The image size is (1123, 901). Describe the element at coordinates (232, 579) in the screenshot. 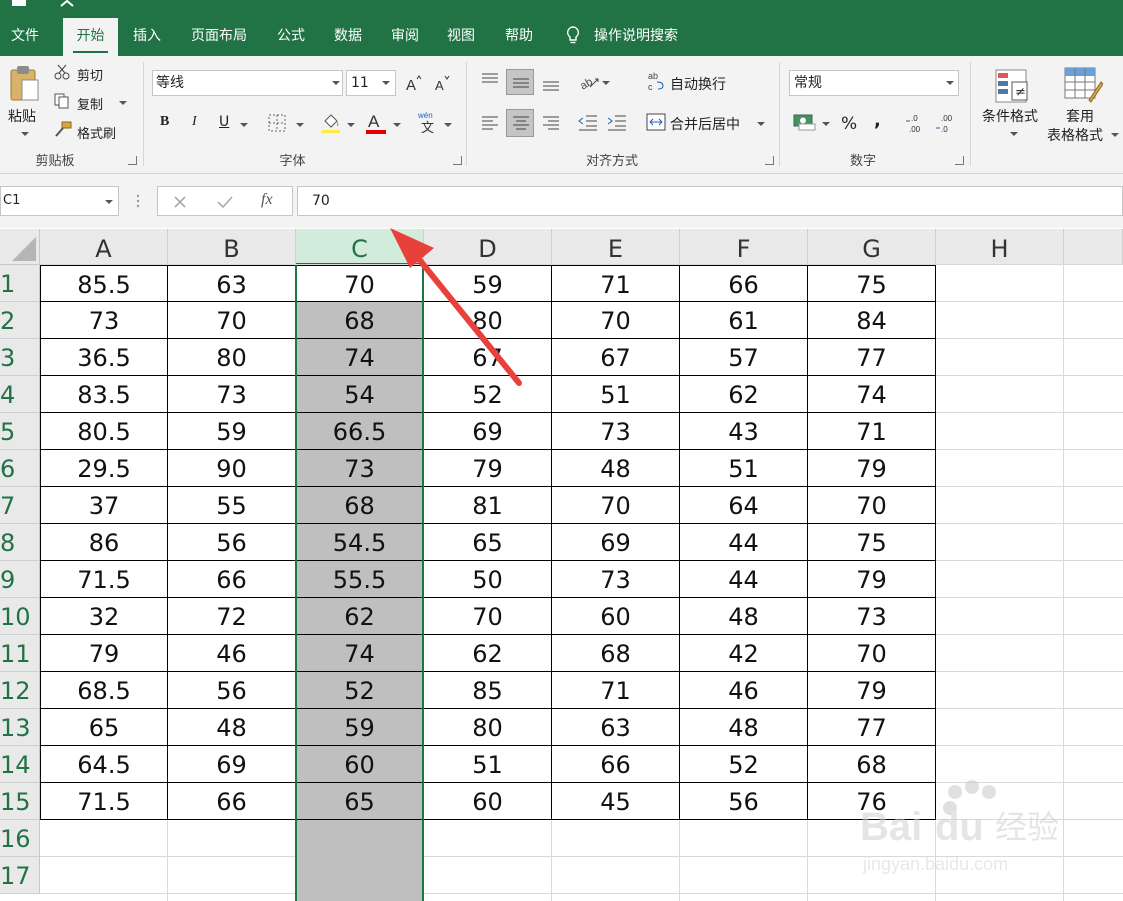

I see `cell-b9: 66` at that location.